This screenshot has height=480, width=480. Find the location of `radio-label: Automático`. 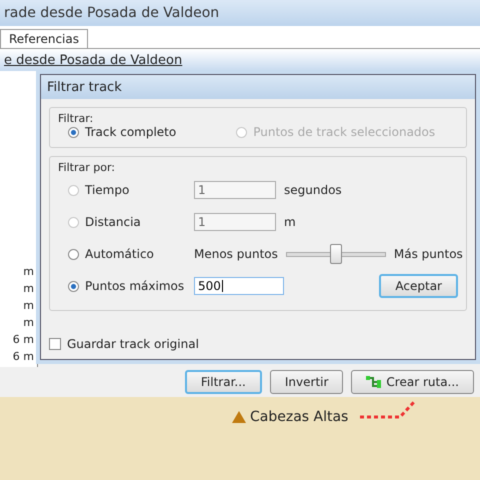

radio-label: Automático is located at coordinates (119, 254).